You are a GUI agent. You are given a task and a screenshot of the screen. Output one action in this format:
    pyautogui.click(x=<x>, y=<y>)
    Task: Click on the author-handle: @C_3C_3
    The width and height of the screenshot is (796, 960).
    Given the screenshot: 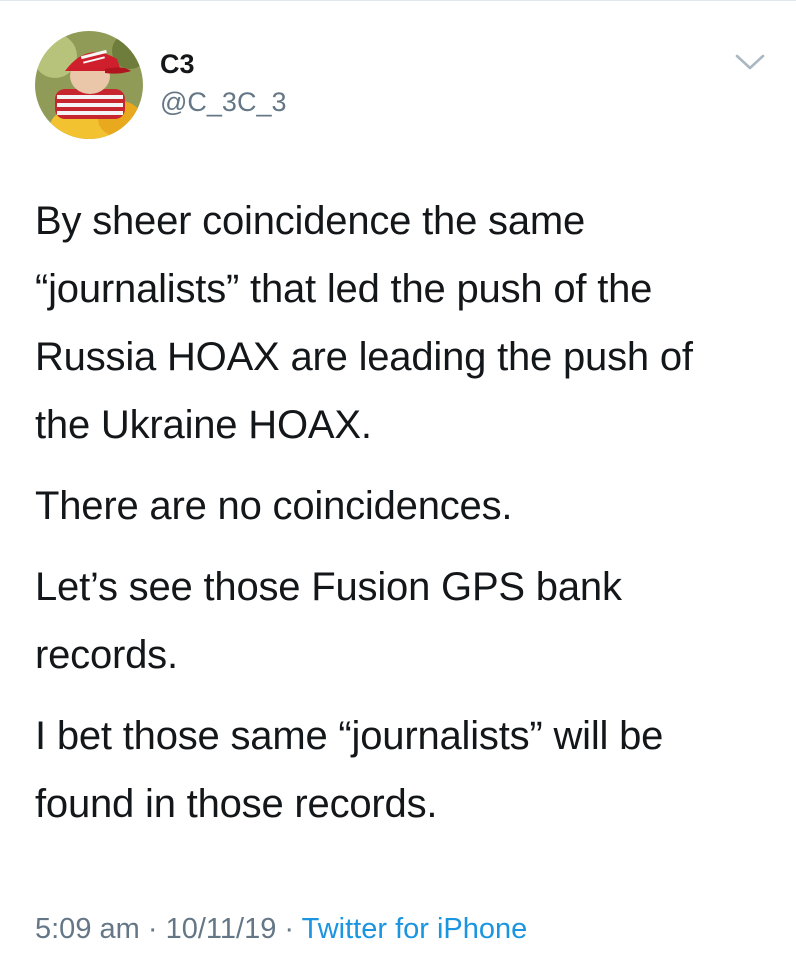 What is the action you would take?
    pyautogui.click(x=223, y=102)
    